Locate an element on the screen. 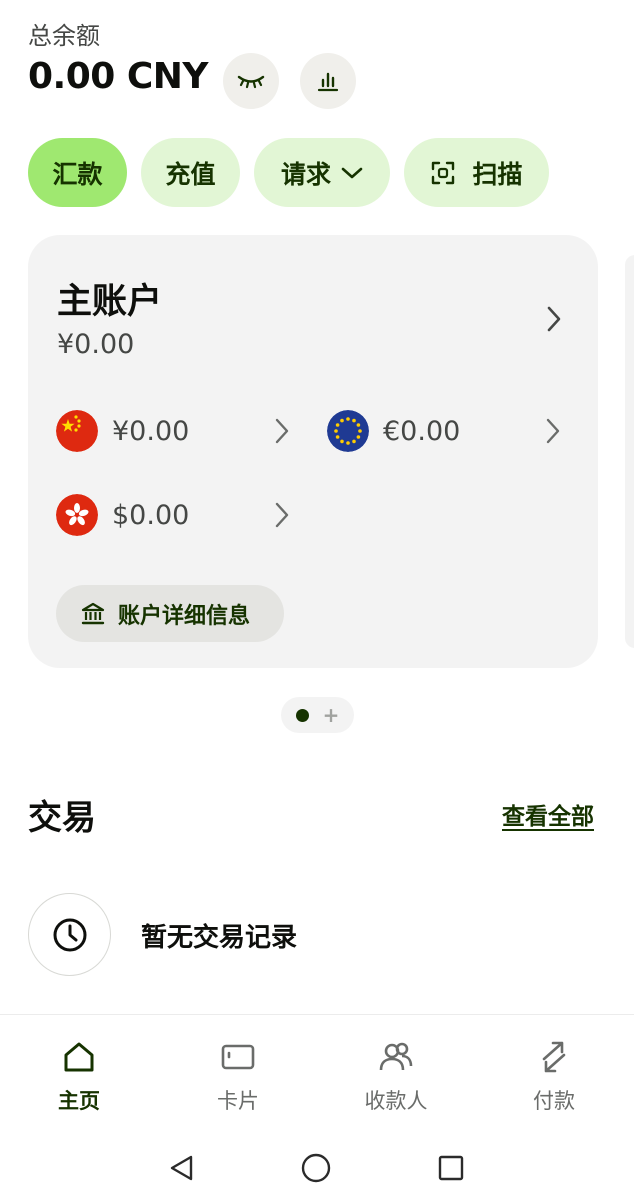  account-title: 主账户 is located at coordinates (110, 302).